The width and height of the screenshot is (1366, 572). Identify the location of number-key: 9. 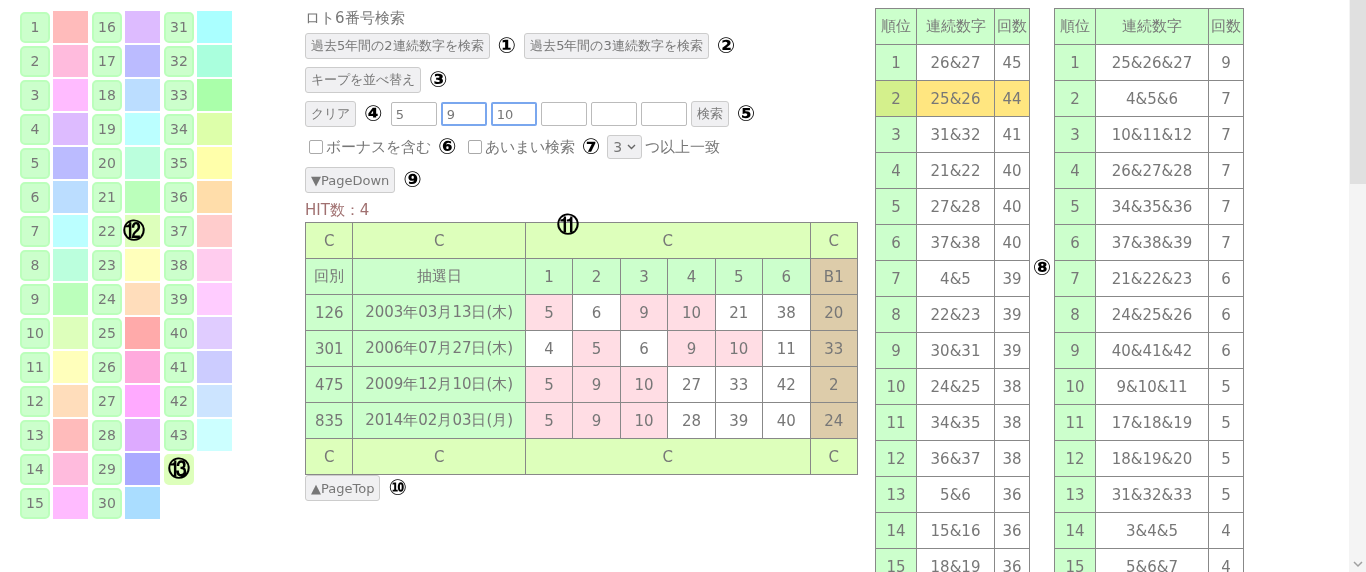
(35, 299).